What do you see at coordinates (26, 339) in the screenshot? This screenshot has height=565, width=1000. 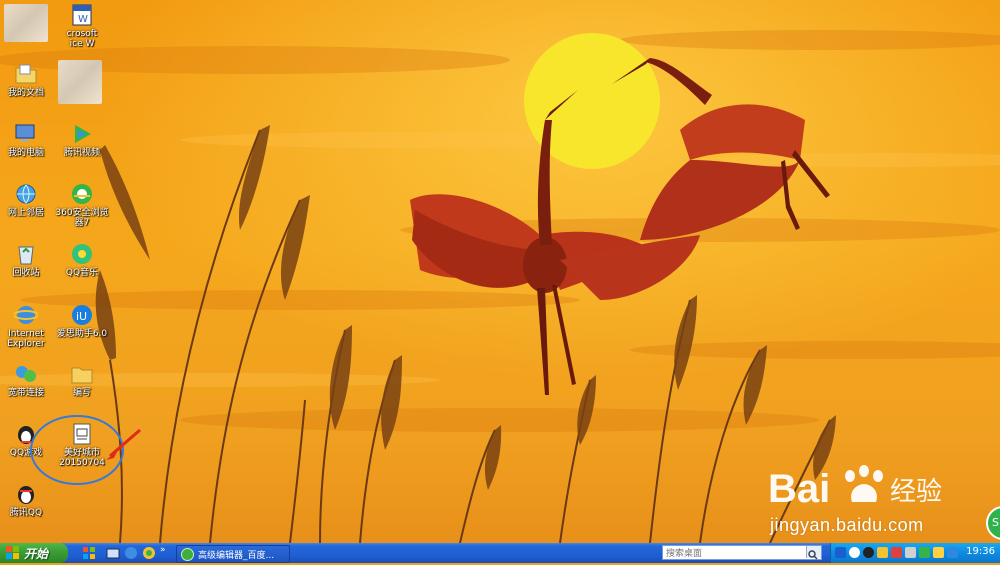 I see `icon-label: Internet Explorer` at bounding box center [26, 339].